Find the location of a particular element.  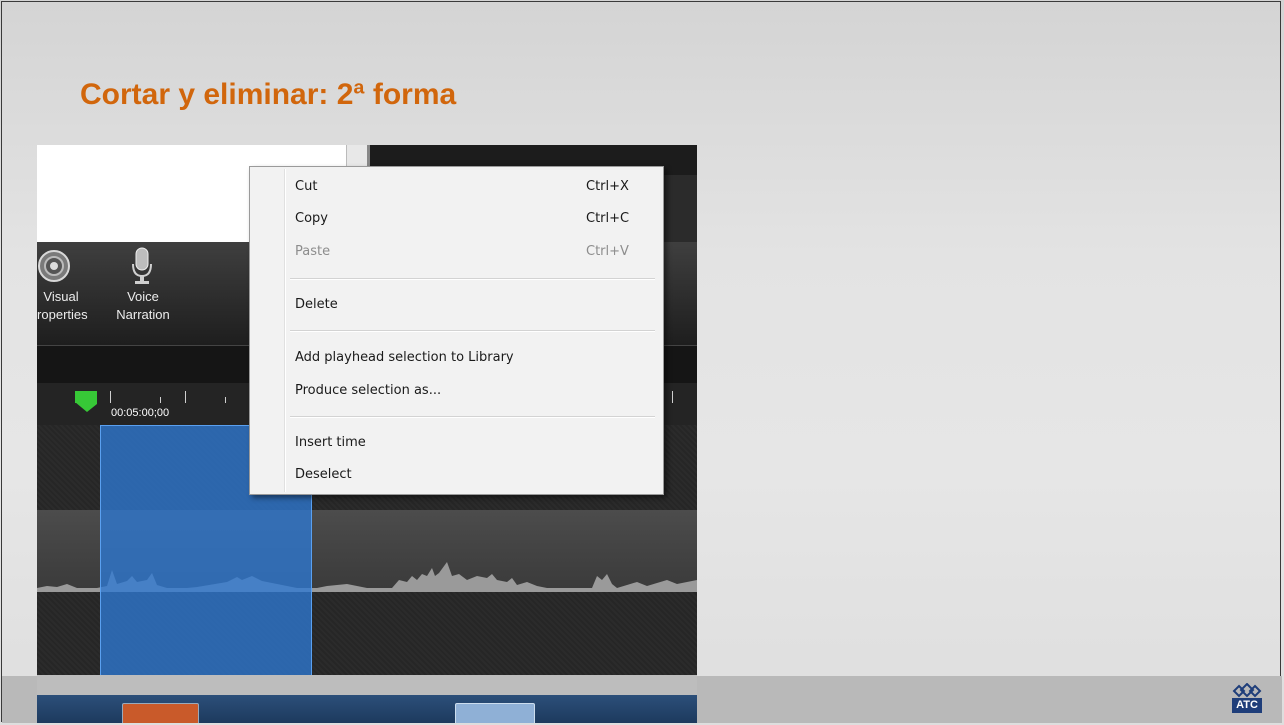

menu-item-shortcut: Ctrl+X is located at coordinates (607, 186).